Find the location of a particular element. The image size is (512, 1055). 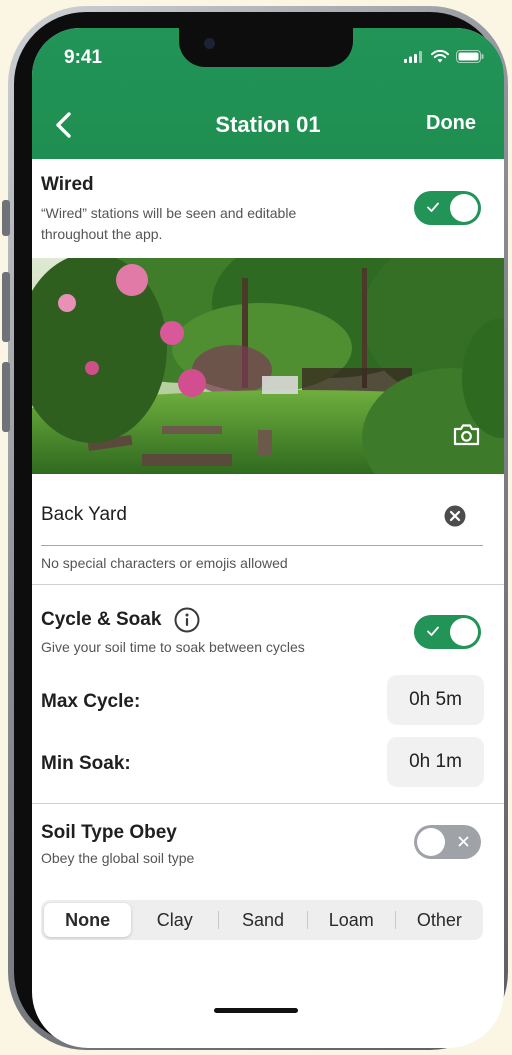

soil-option-loam: Loam is located at coordinates (351, 920).